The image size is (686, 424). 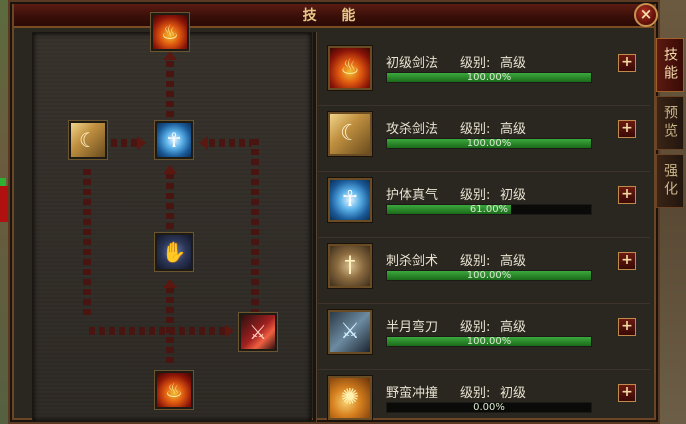 What do you see at coordinates (350, 332) in the screenshot?
I see `crescent-blade-icon: ⚔` at bounding box center [350, 332].